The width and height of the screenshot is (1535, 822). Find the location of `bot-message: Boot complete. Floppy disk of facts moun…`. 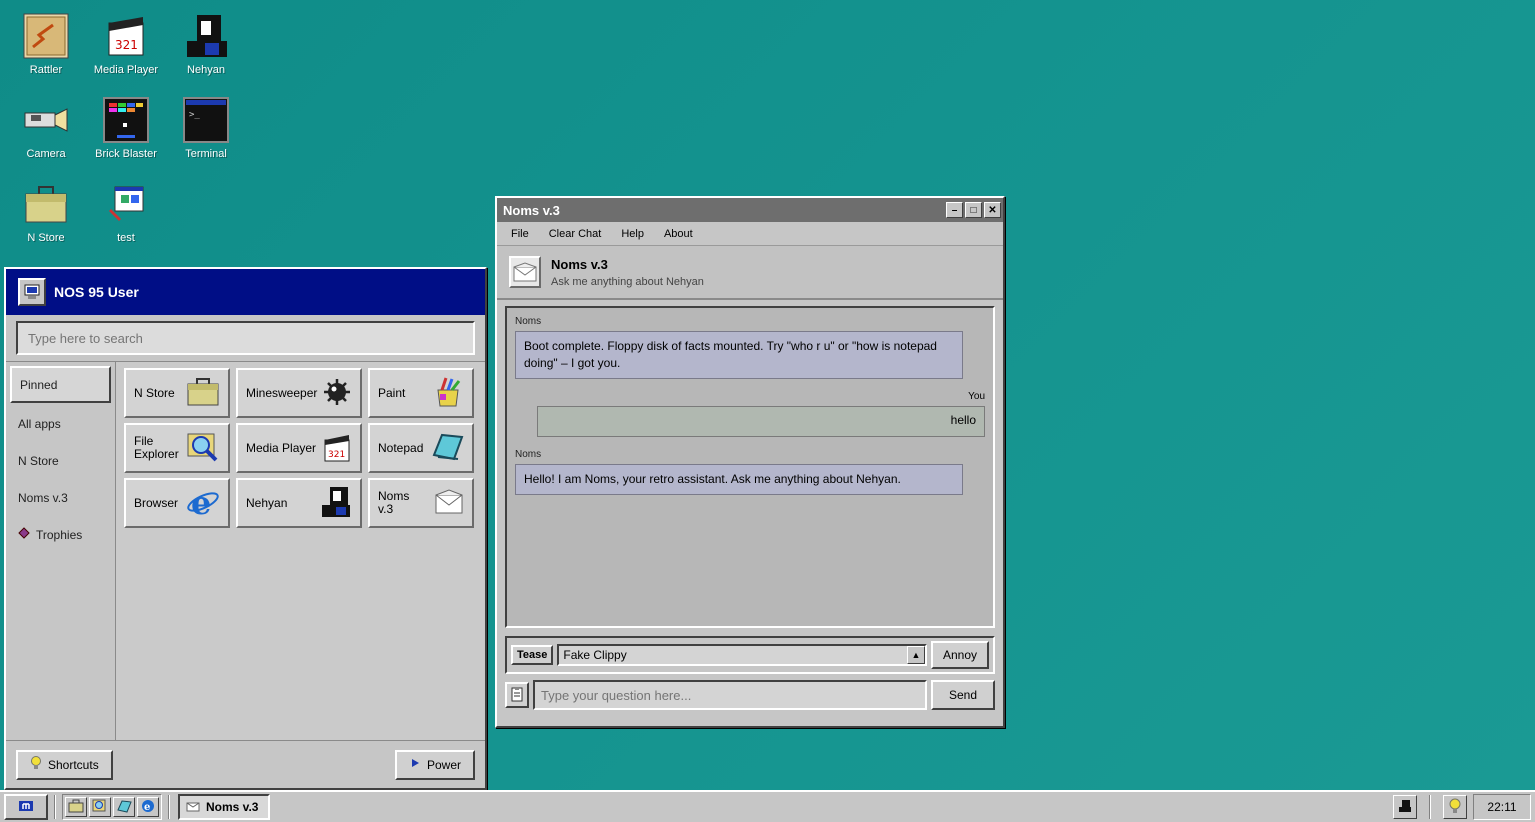

bot-message: Boot complete. Floppy disk of facts moun… is located at coordinates (739, 355).